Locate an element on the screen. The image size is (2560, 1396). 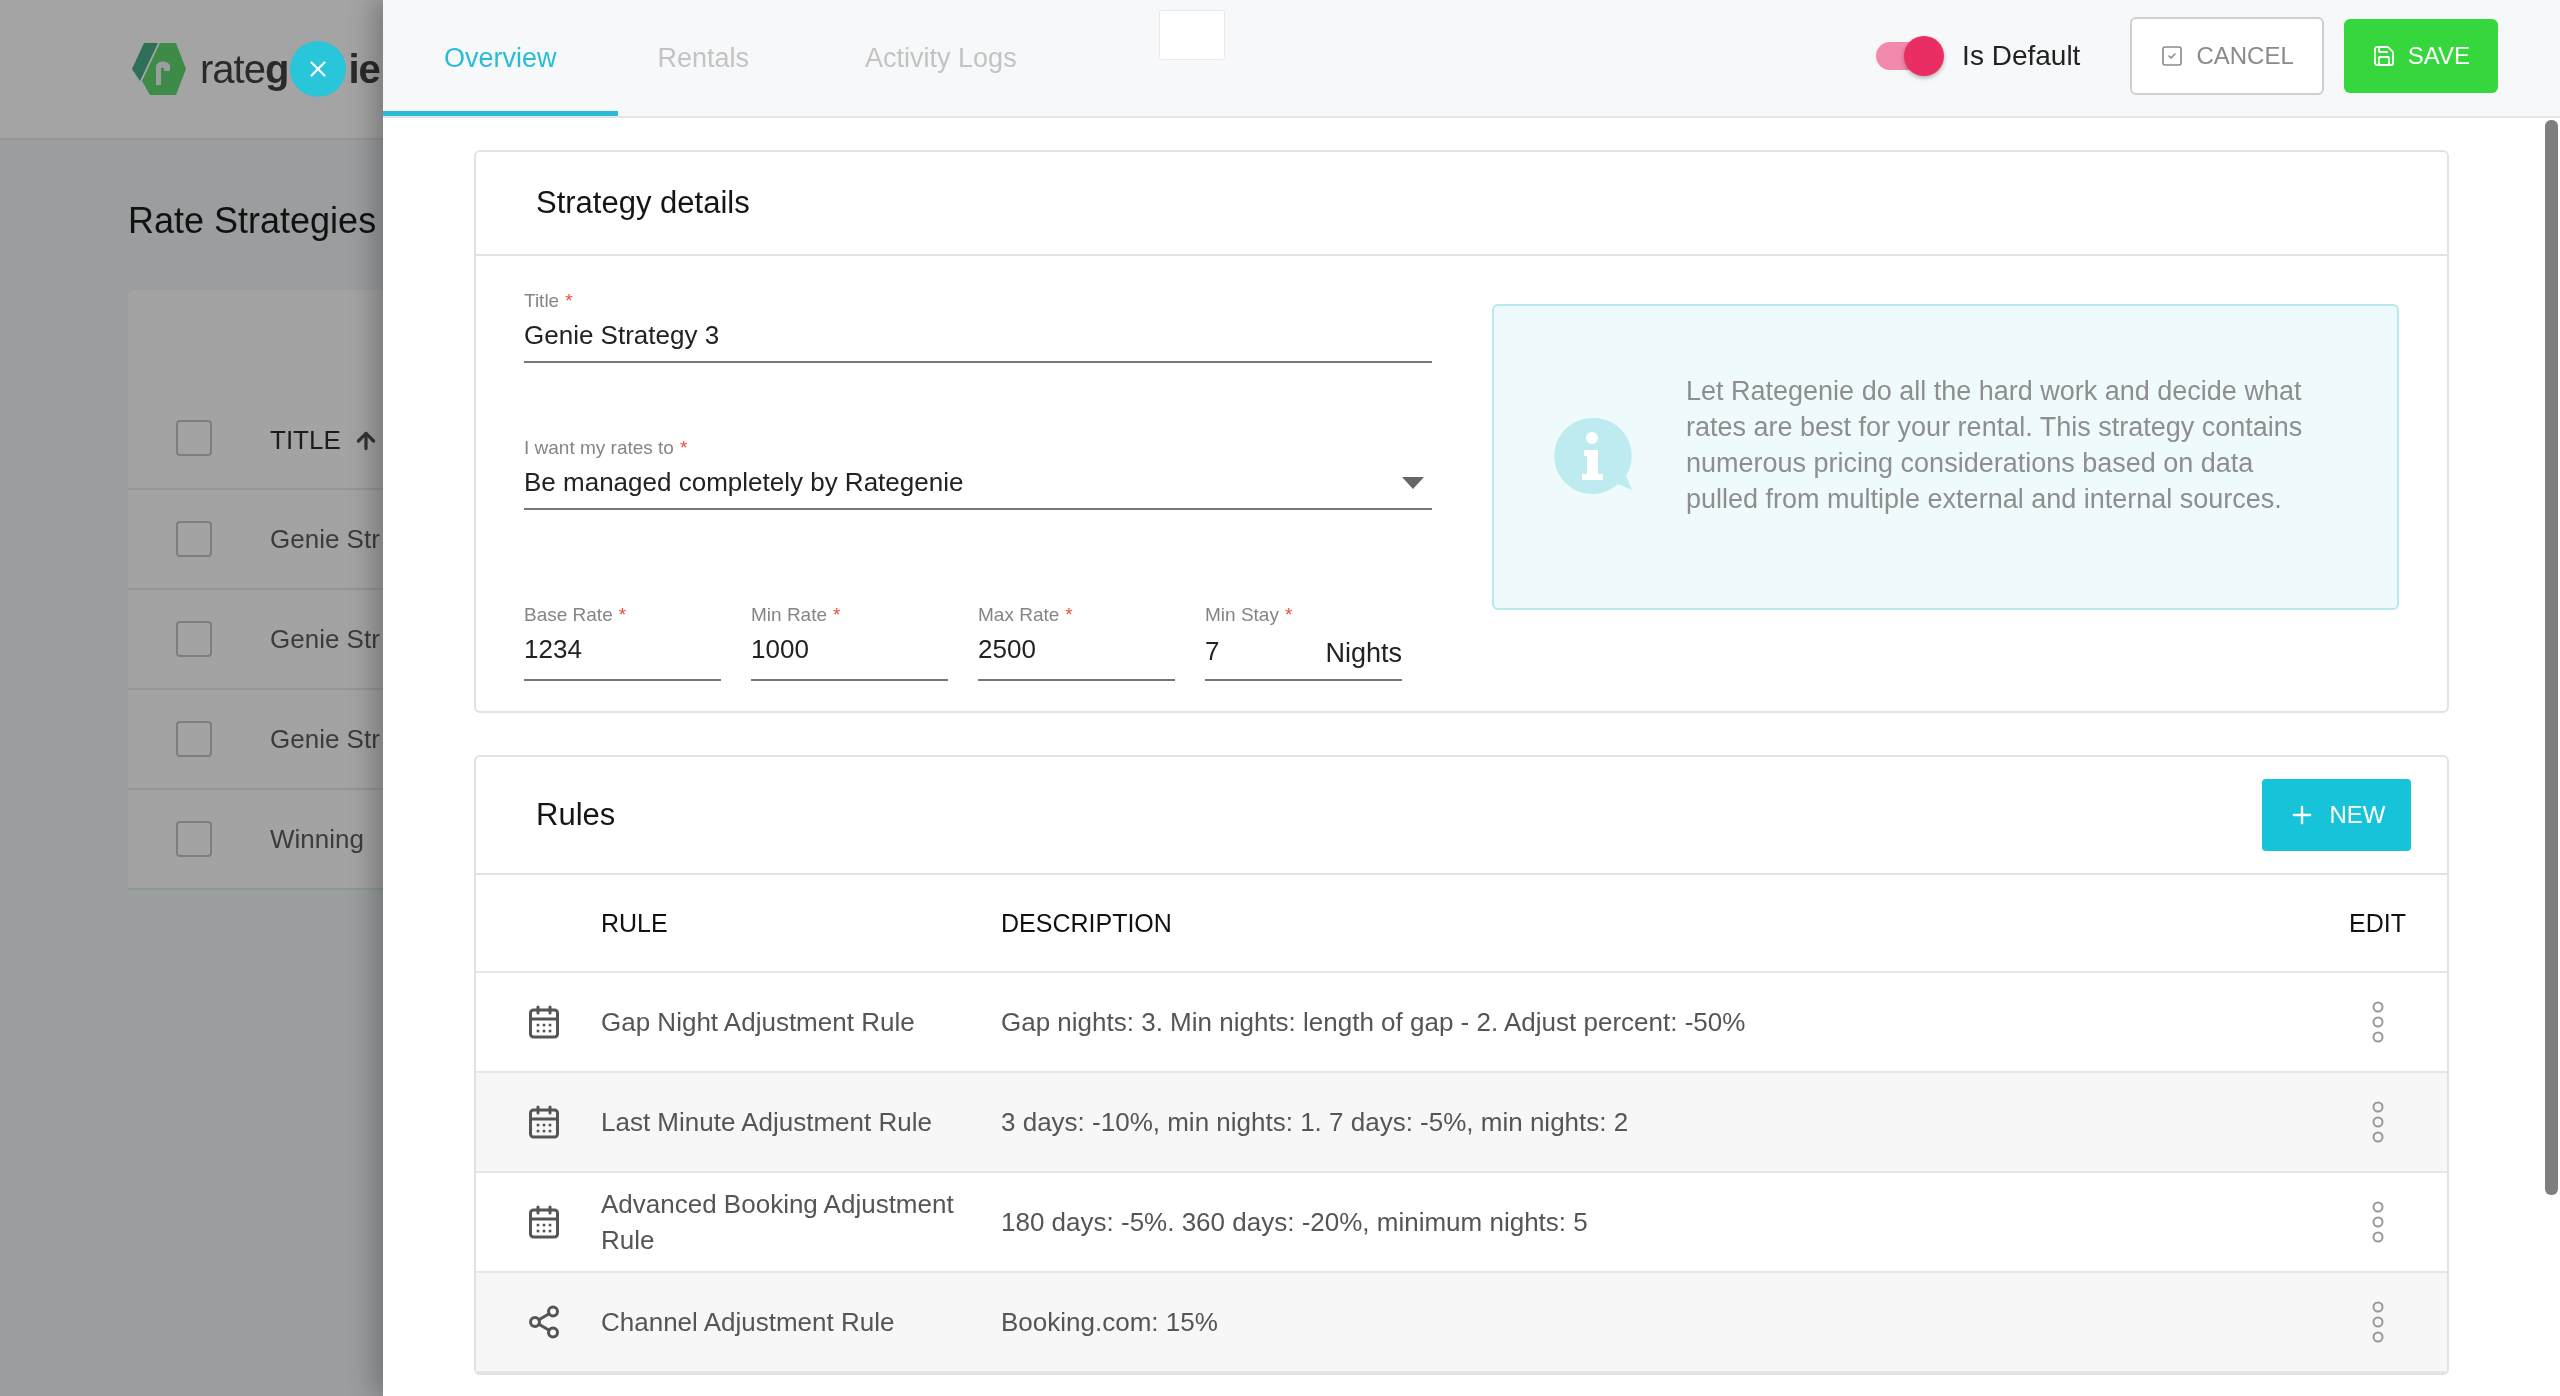
field-label: Max Rate * is located at coordinates (1026, 615).